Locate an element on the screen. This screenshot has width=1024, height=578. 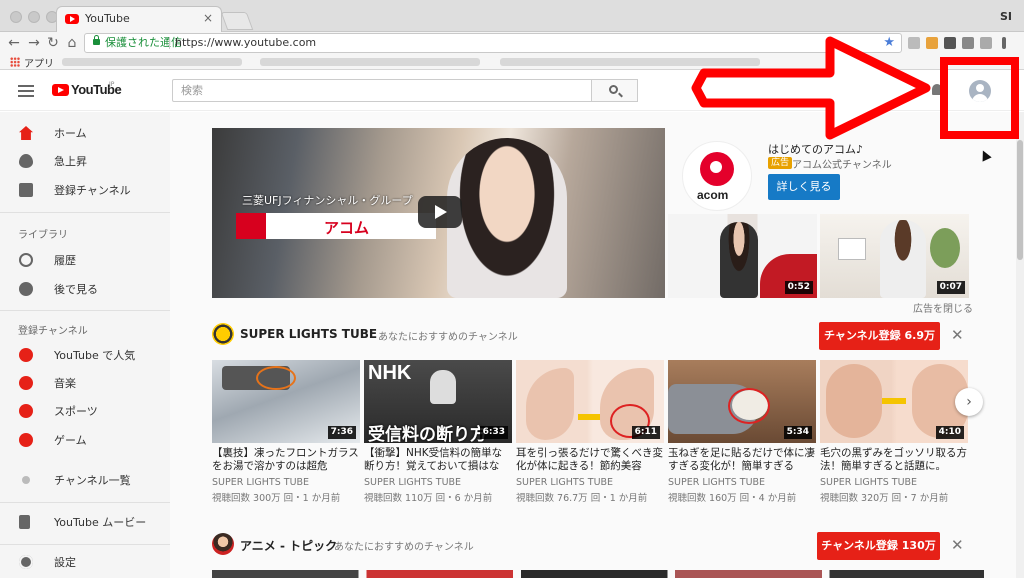
play-icon is located at coordinates (440, 212).